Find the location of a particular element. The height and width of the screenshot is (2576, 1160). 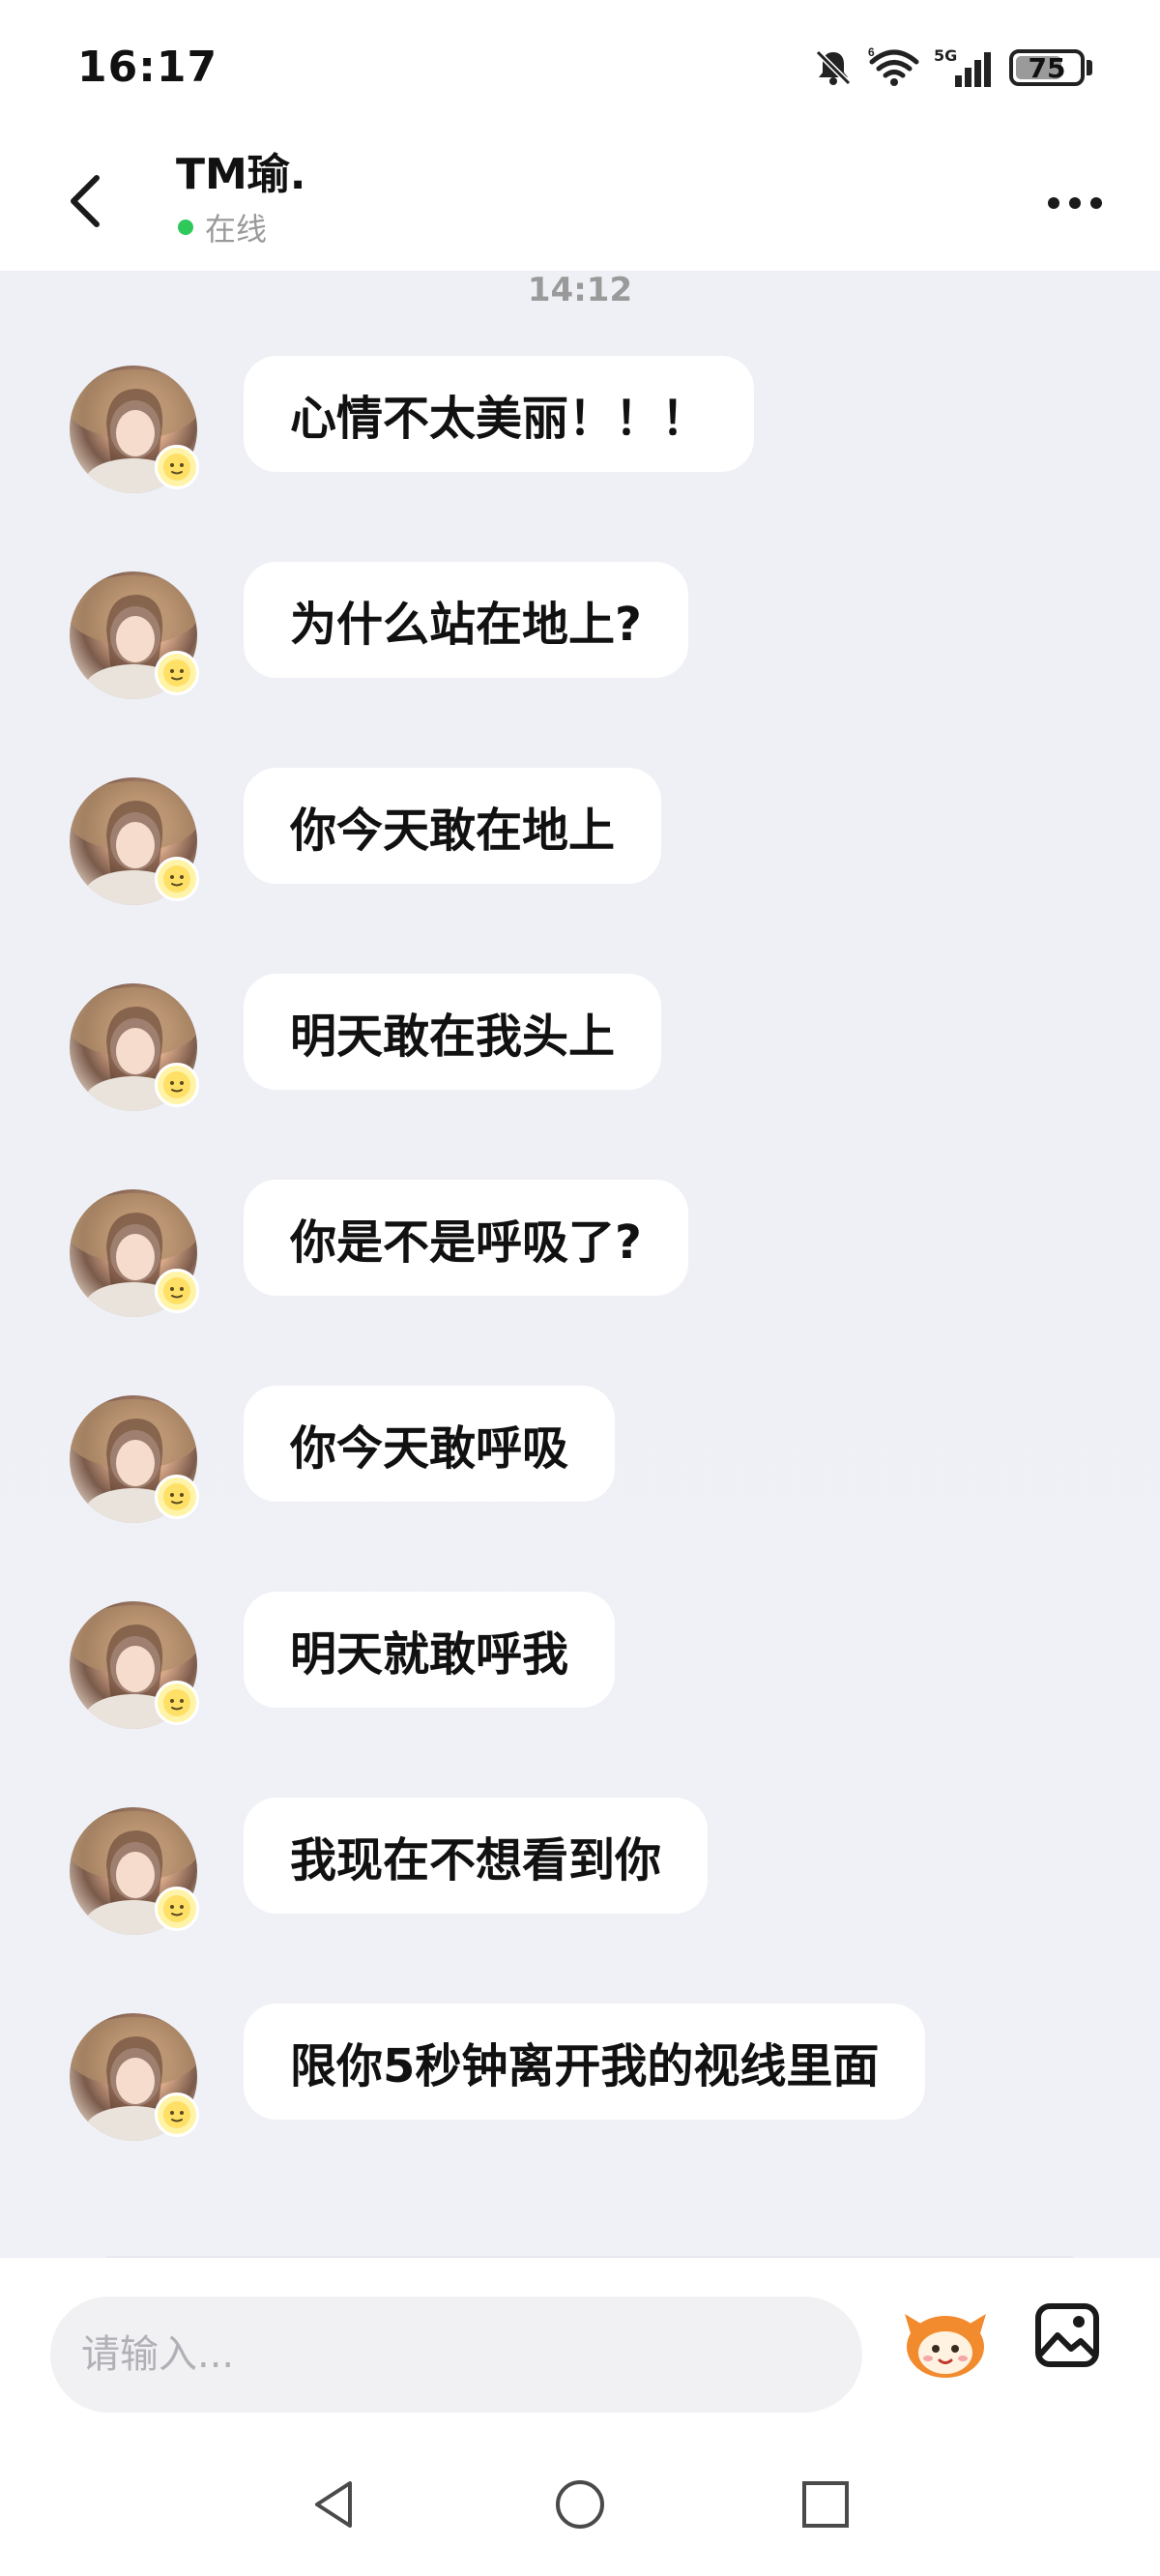

message-bubble: 为什么站在地上? is located at coordinates (466, 620).